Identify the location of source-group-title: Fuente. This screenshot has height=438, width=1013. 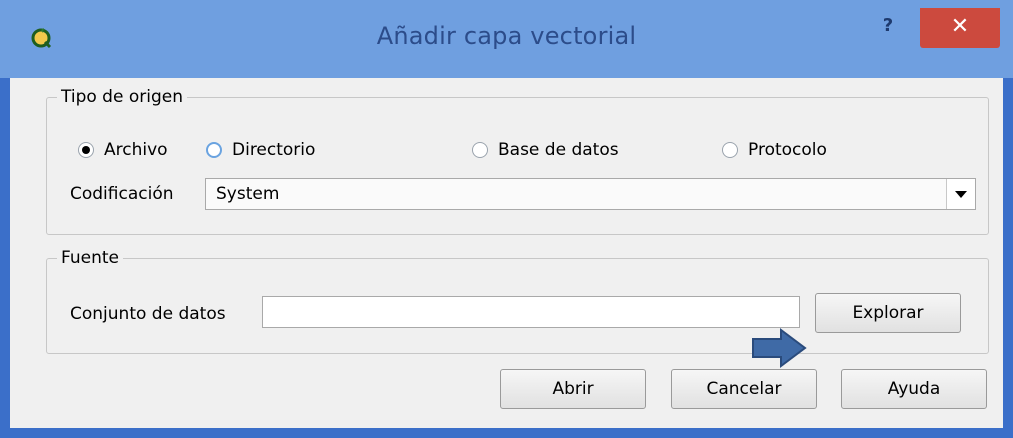
(90, 258).